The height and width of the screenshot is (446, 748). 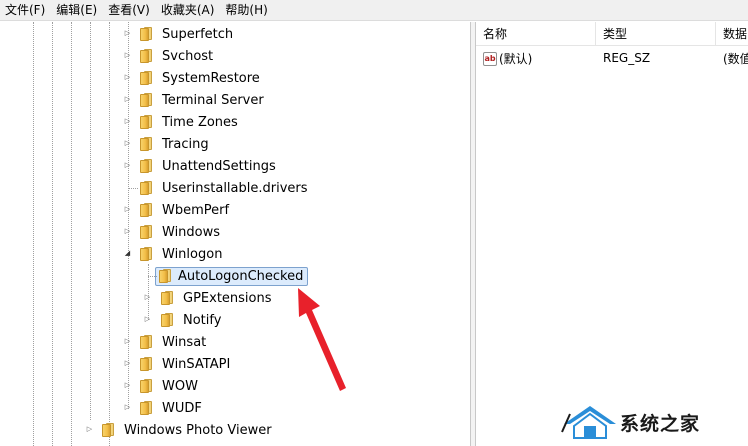 I want to click on tree-node-label: AutoLogonChecked, so click(x=241, y=276).